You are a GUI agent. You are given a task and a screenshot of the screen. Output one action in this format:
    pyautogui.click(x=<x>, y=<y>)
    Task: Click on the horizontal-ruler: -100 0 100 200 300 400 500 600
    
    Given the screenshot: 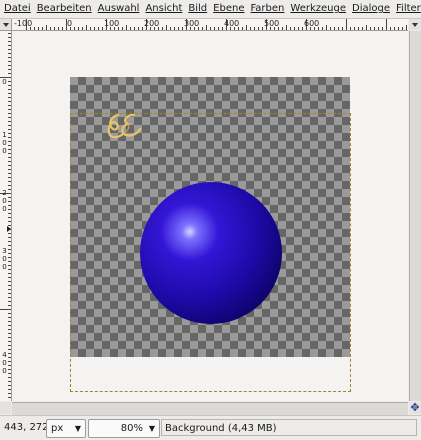 What is the action you would take?
    pyautogui.click(x=210, y=25)
    